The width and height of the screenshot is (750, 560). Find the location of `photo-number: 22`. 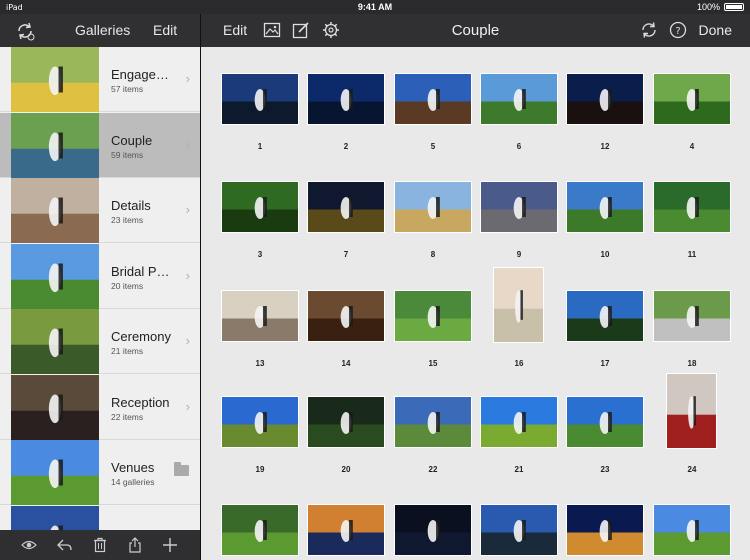

photo-number: 22 is located at coordinates (433, 469).